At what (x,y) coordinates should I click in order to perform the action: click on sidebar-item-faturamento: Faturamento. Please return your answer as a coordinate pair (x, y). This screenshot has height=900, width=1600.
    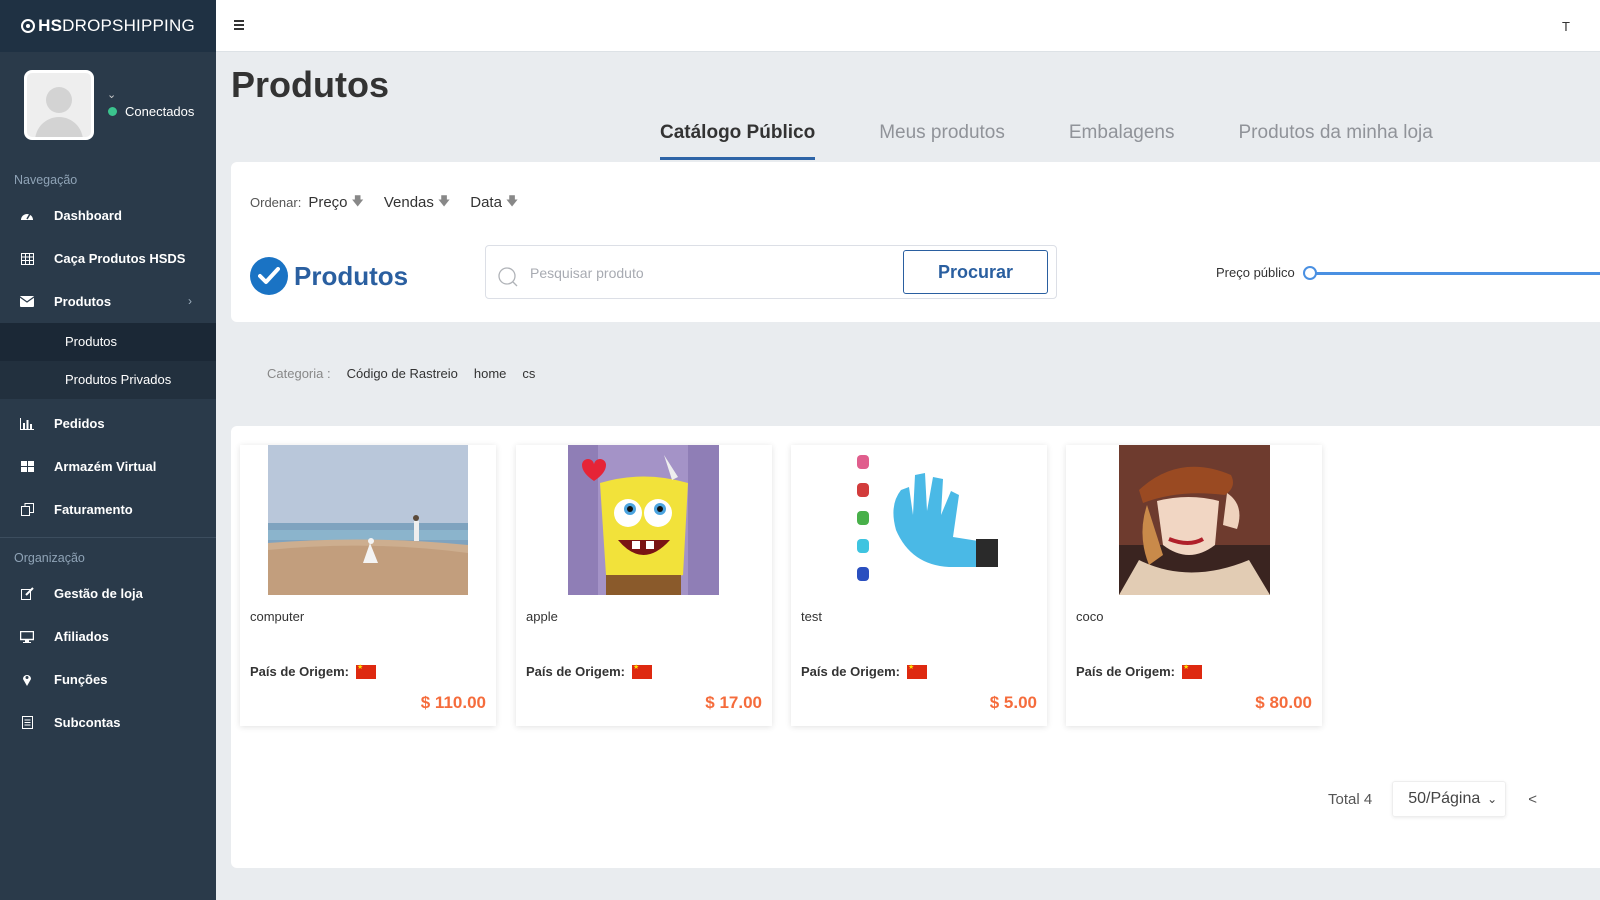
    Looking at the image, I should click on (108, 509).